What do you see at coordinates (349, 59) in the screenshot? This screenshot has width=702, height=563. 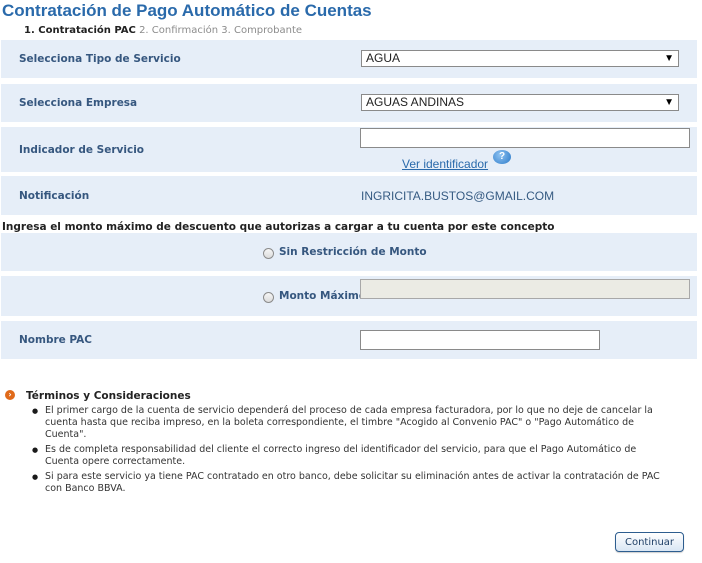 I see `row-tipo-servicio: Selecciona Tipo de Servicio AGUA ▼` at bounding box center [349, 59].